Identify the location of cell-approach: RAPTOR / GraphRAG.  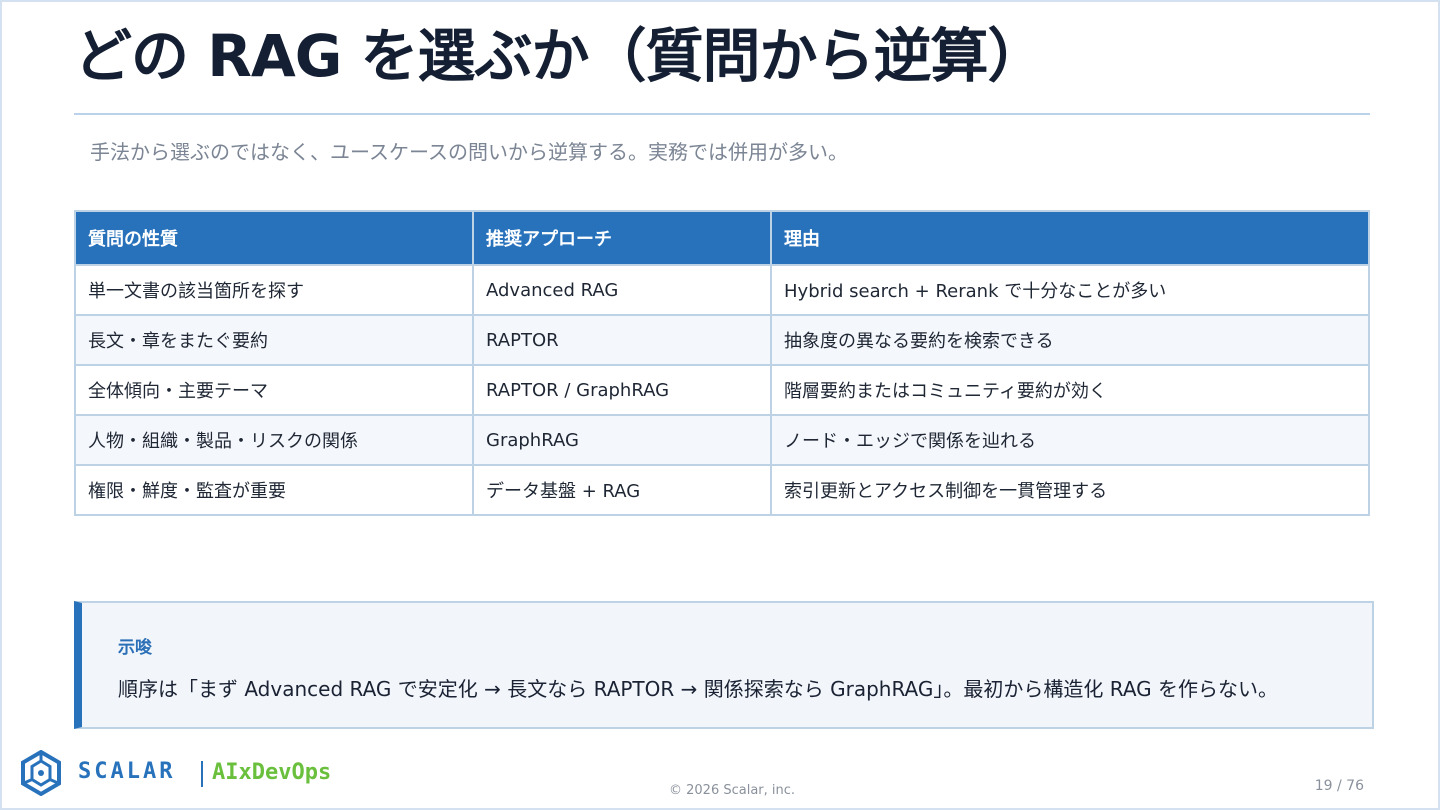
(622, 390).